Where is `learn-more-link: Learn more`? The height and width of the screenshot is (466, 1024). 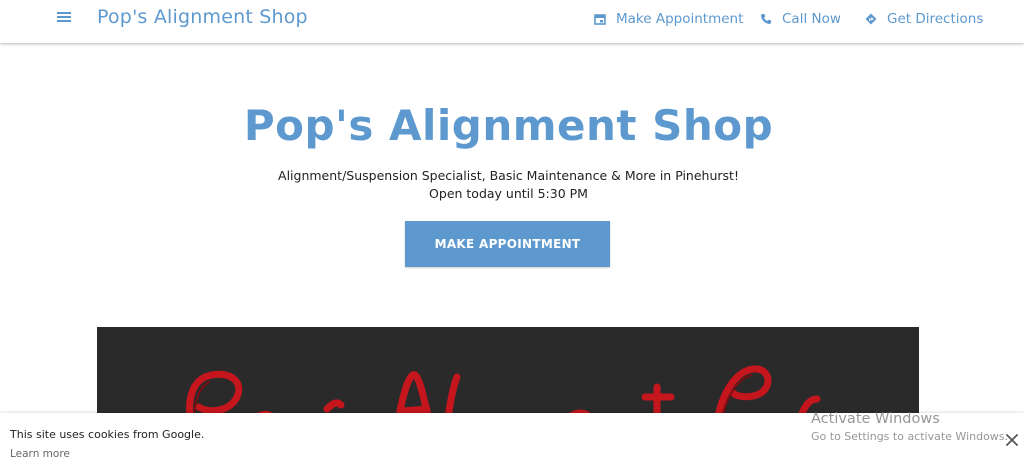 learn-more-link: Learn more is located at coordinates (40, 454).